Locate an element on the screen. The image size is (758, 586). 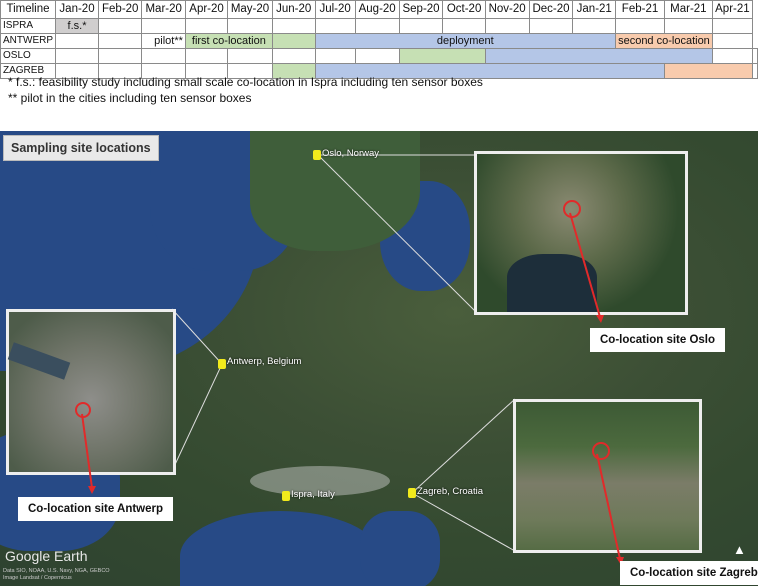
zagreb-second-colocation-bar is located at coordinates (708, 71).